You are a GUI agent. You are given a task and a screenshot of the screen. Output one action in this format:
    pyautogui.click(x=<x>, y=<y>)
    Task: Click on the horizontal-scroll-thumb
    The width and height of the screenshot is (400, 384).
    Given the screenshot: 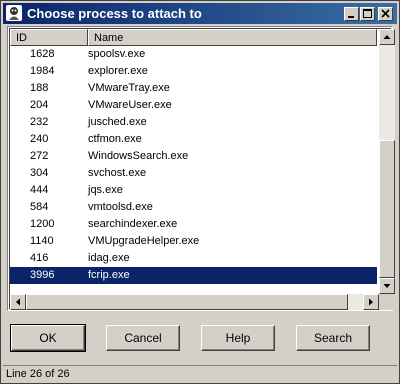 What is the action you would take?
    pyautogui.click(x=187, y=302)
    